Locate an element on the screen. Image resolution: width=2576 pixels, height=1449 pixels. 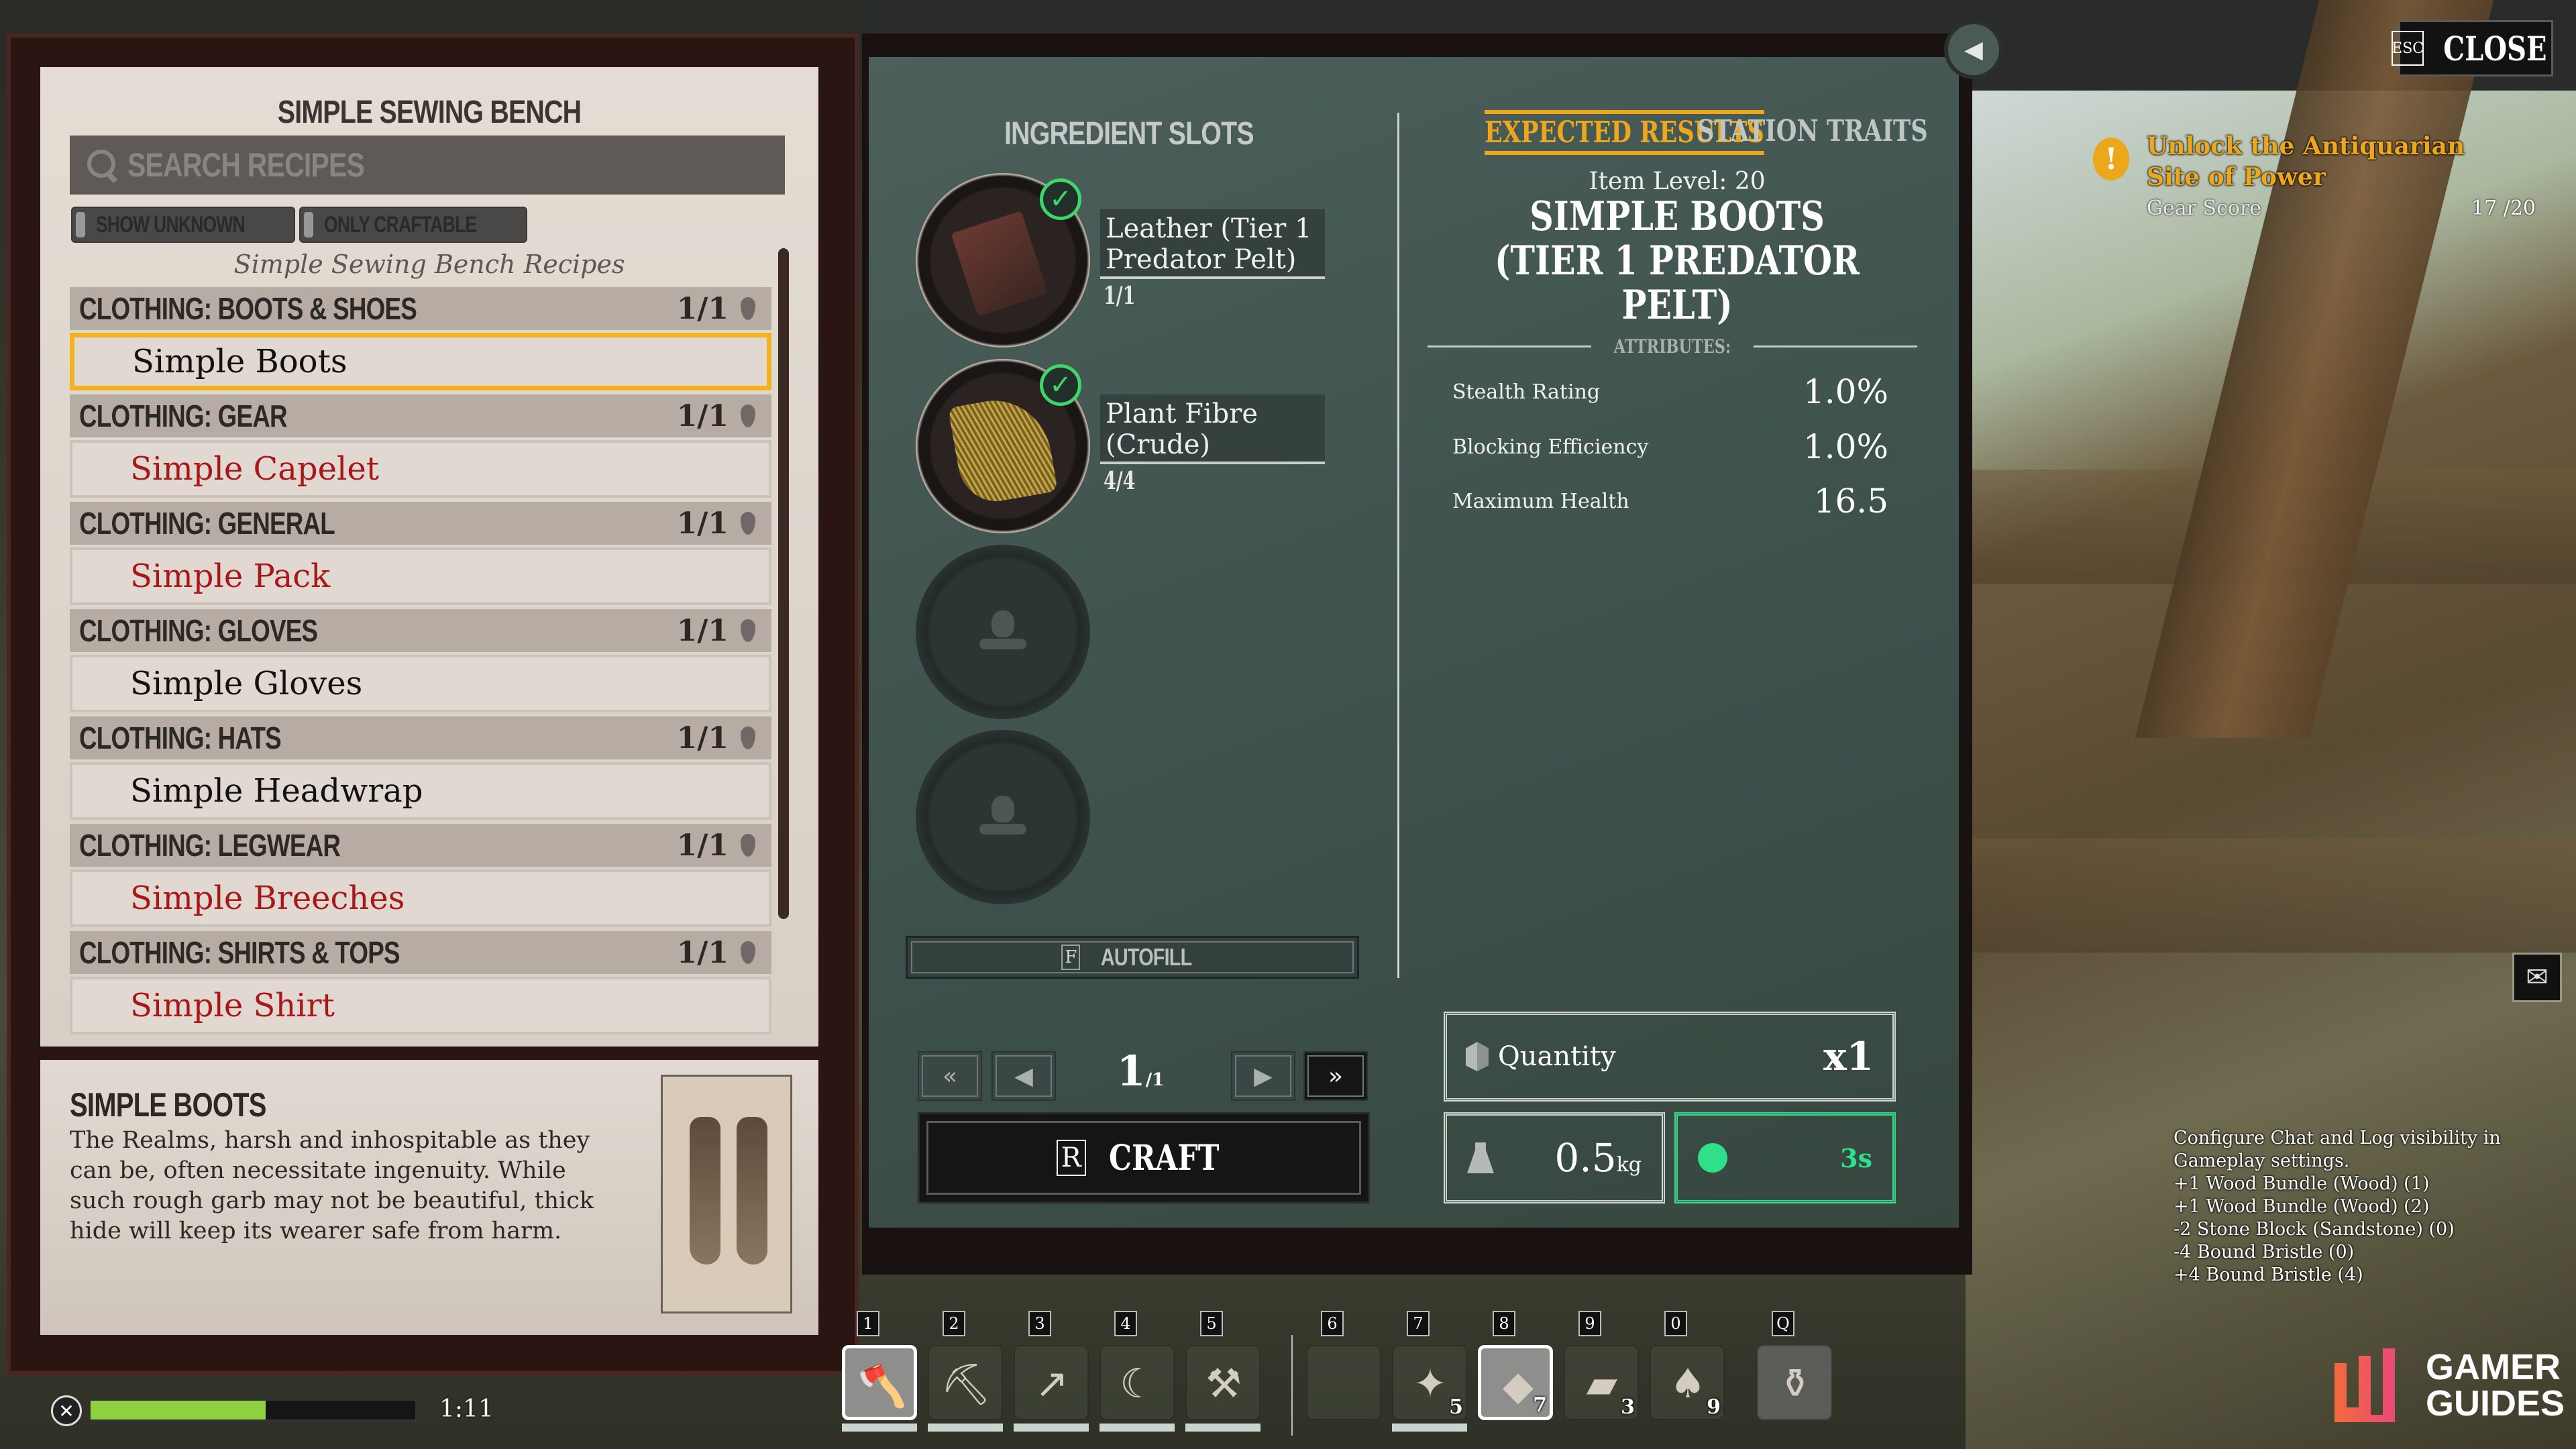
collapse-button: ◀ is located at coordinates (1973, 49).